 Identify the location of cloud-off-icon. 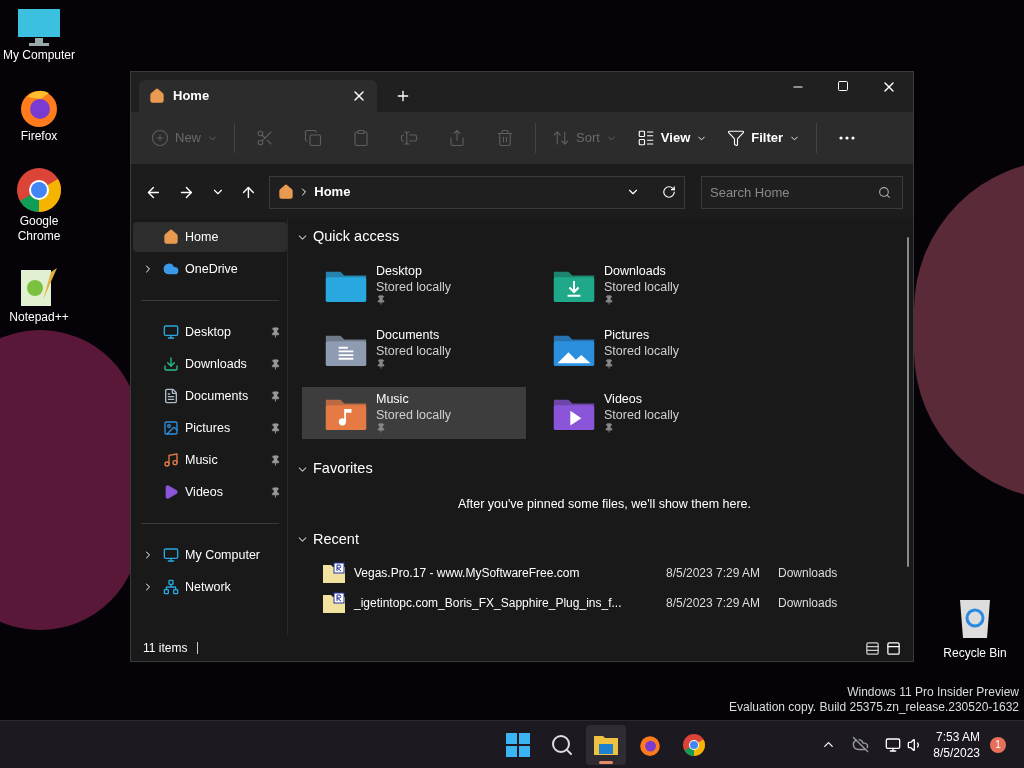
(861, 744).